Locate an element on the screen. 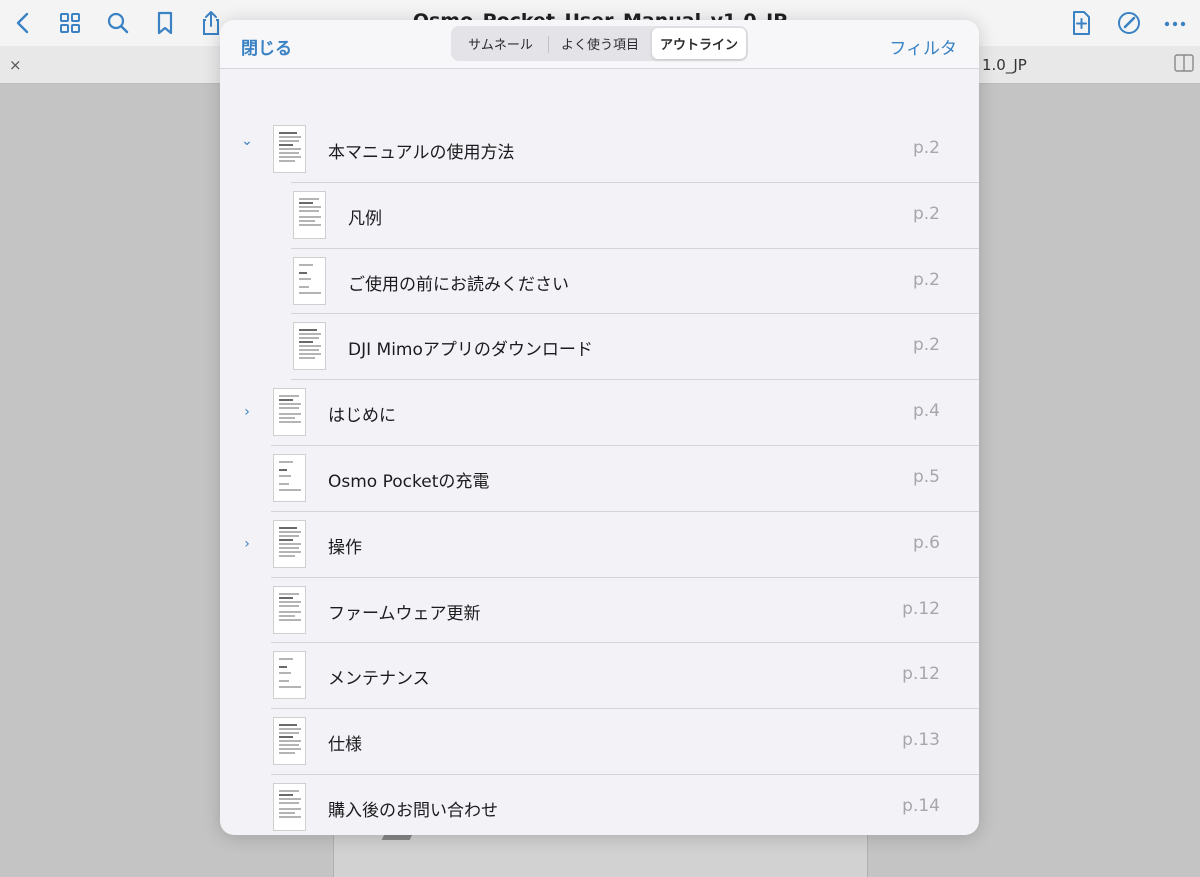  popover-header: 閉じる サムネール よく使う項目 アウトライン フィルタ is located at coordinates (599, 44).